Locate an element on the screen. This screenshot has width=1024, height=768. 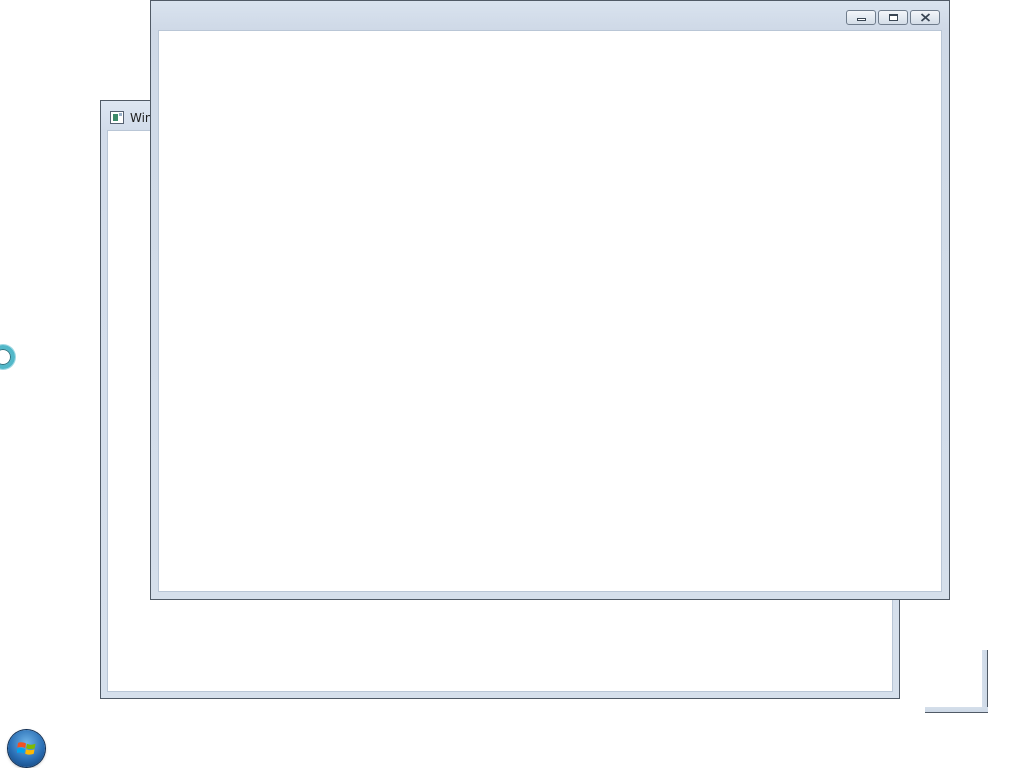
windows-start-orb-icon is located at coordinates (26, 748).